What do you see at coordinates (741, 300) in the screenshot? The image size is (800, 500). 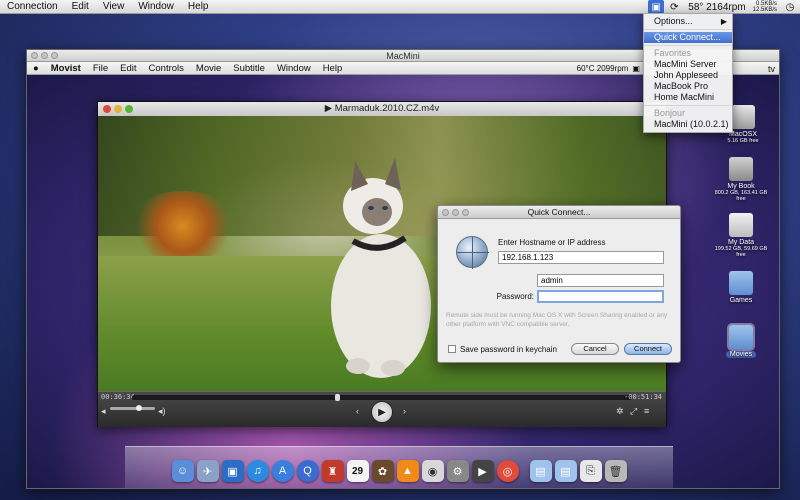 I see `desktop-icon-label: Games` at bounding box center [741, 300].